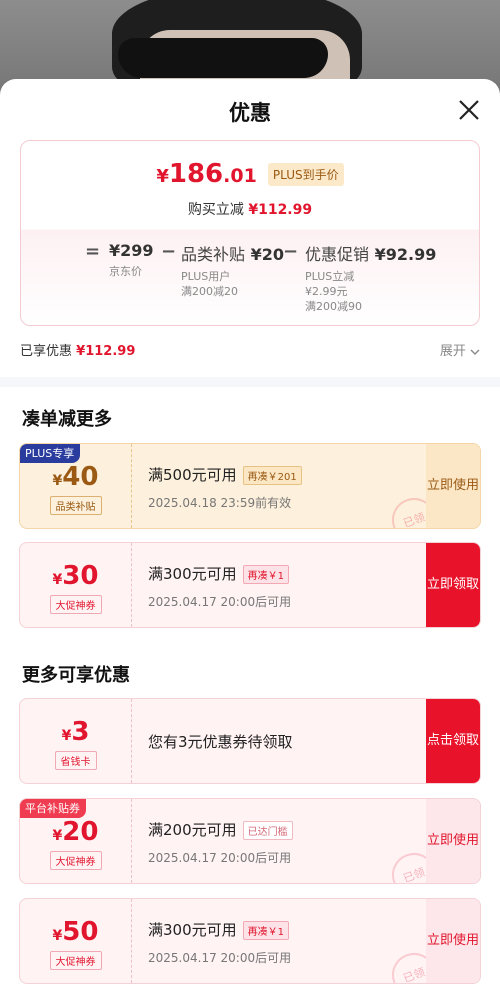  Describe the element at coordinates (223, 58) in the screenshot. I see `photo-sunglasses` at that location.